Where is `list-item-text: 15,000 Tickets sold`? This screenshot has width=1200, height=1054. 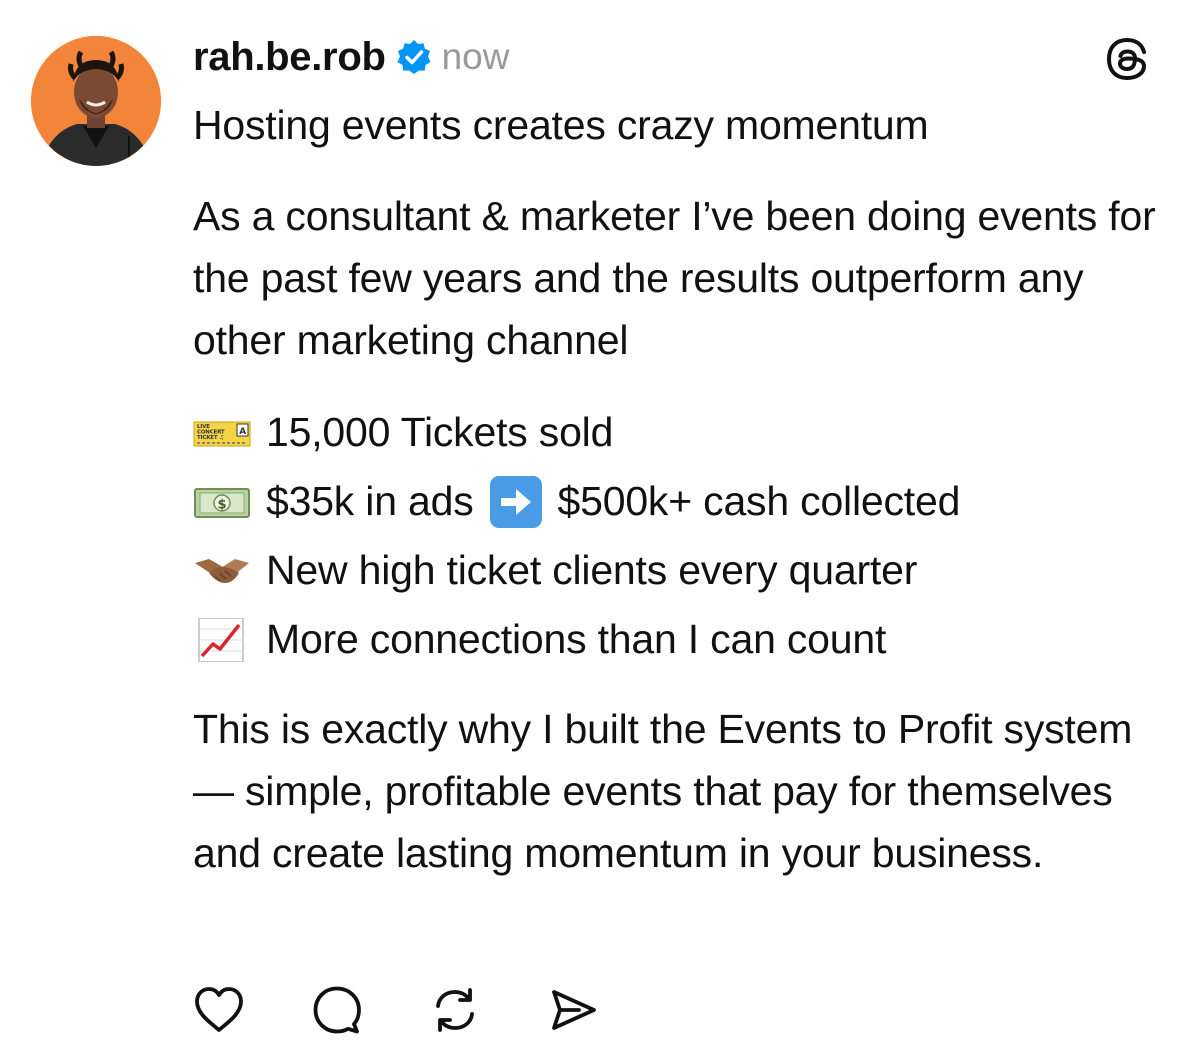 list-item-text: 15,000 Tickets sold is located at coordinates (440, 432).